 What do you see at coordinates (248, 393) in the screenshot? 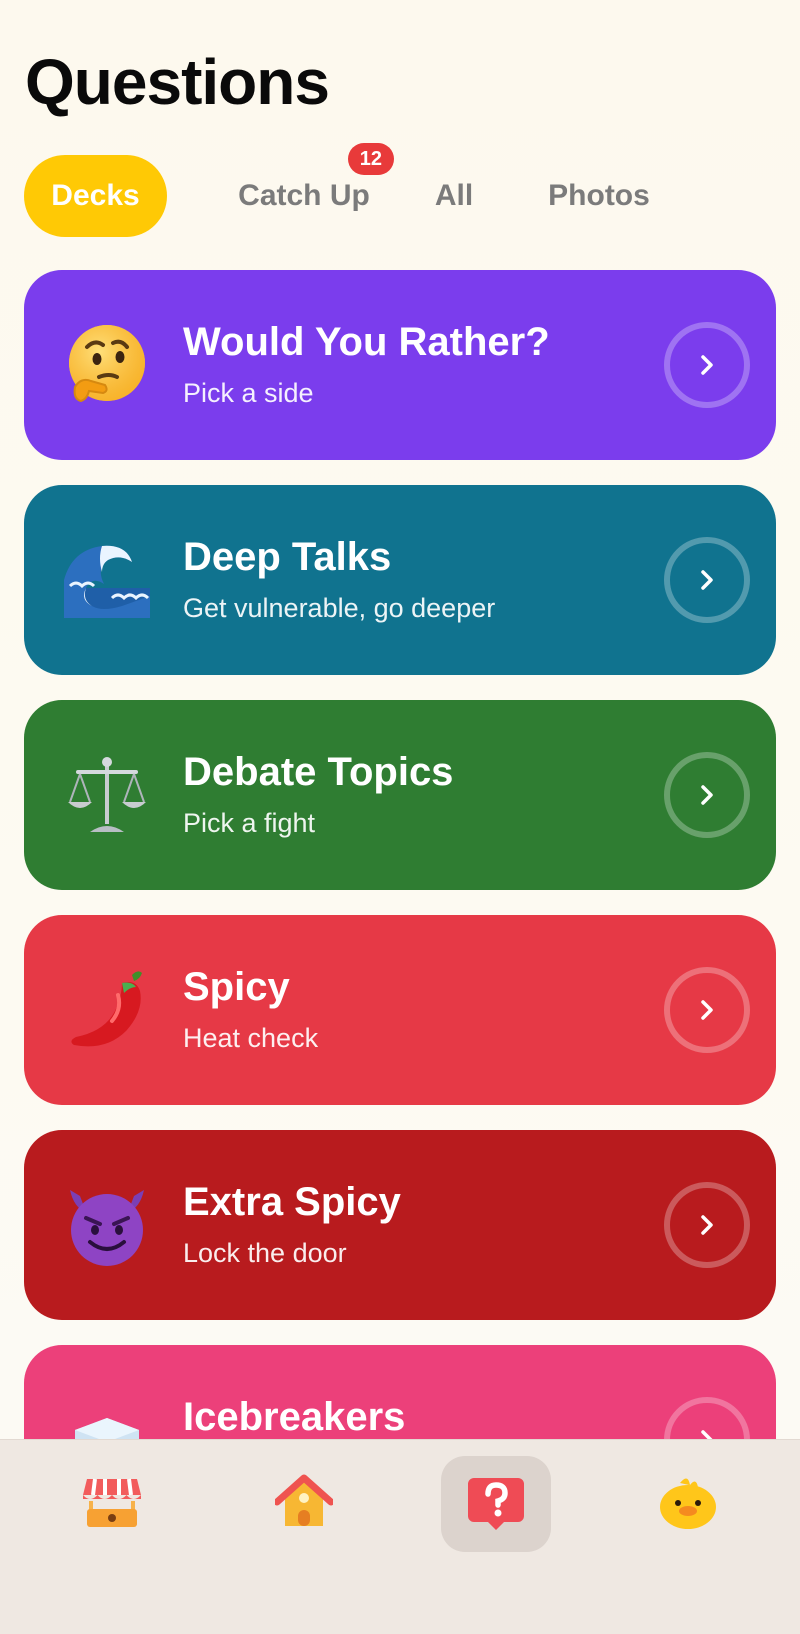
I see `deck-subtitle: Pick a side` at bounding box center [248, 393].